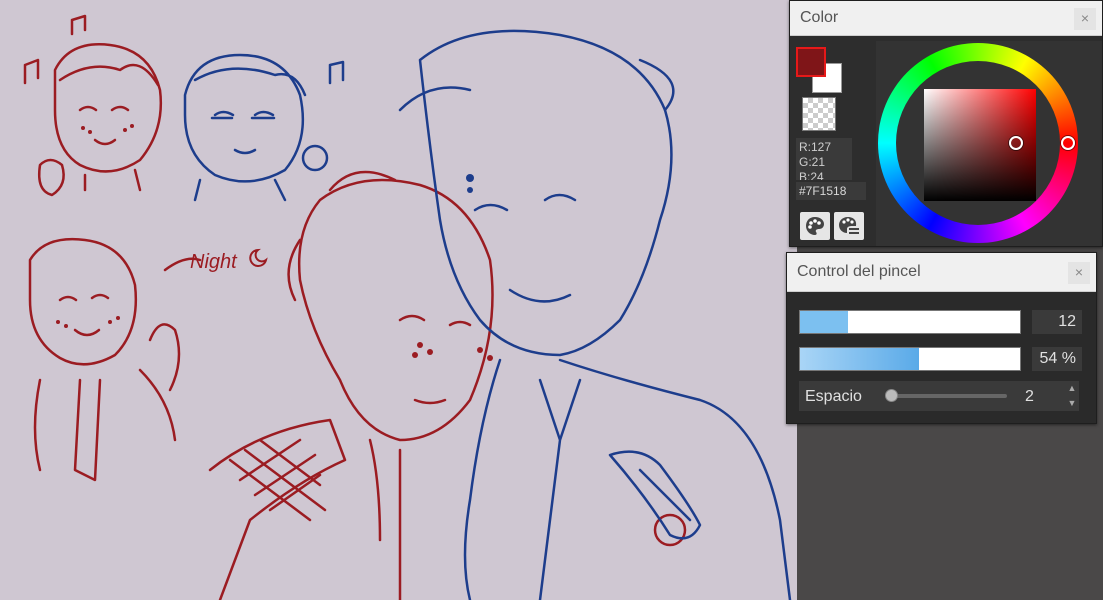  I want to click on brush-panel-title: Control del pincel, so click(859, 271).